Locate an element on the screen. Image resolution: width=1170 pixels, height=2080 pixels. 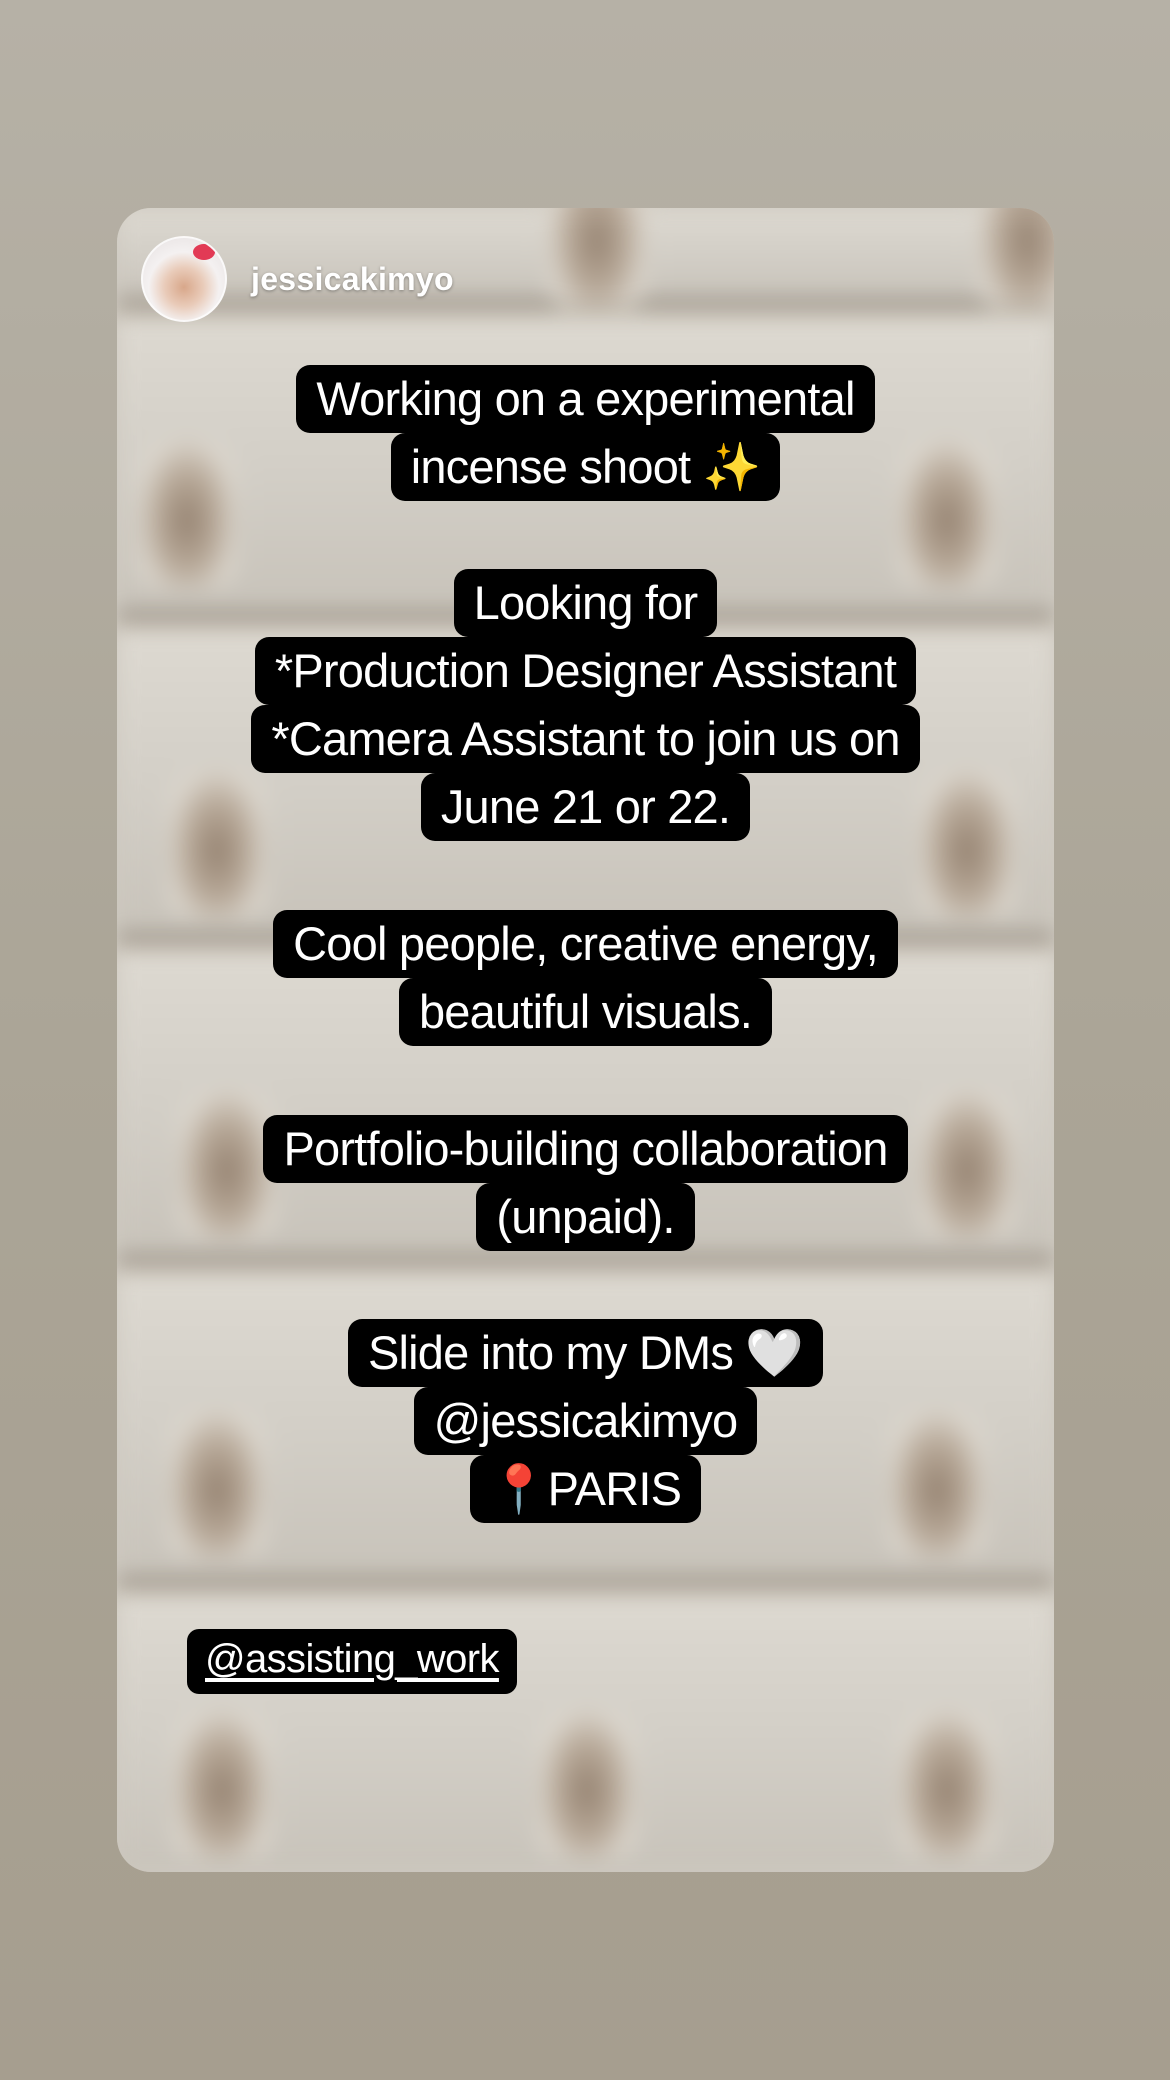
text-line: @jessicakimyo is located at coordinates (585, 1421).